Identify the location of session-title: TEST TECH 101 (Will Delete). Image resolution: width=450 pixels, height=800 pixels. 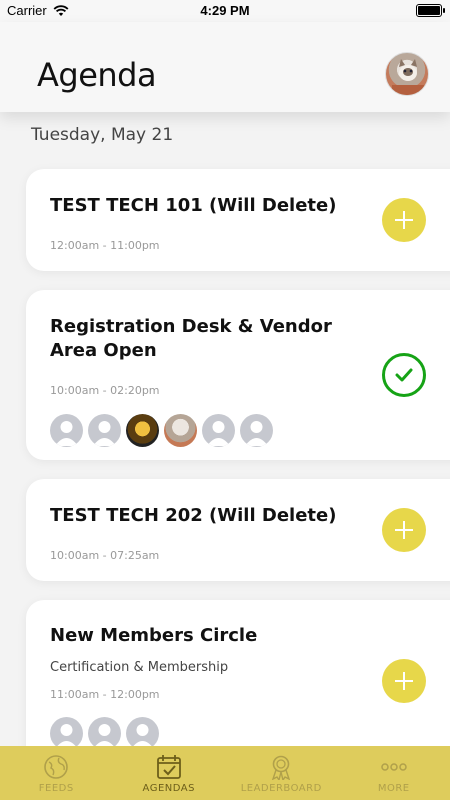
(193, 205).